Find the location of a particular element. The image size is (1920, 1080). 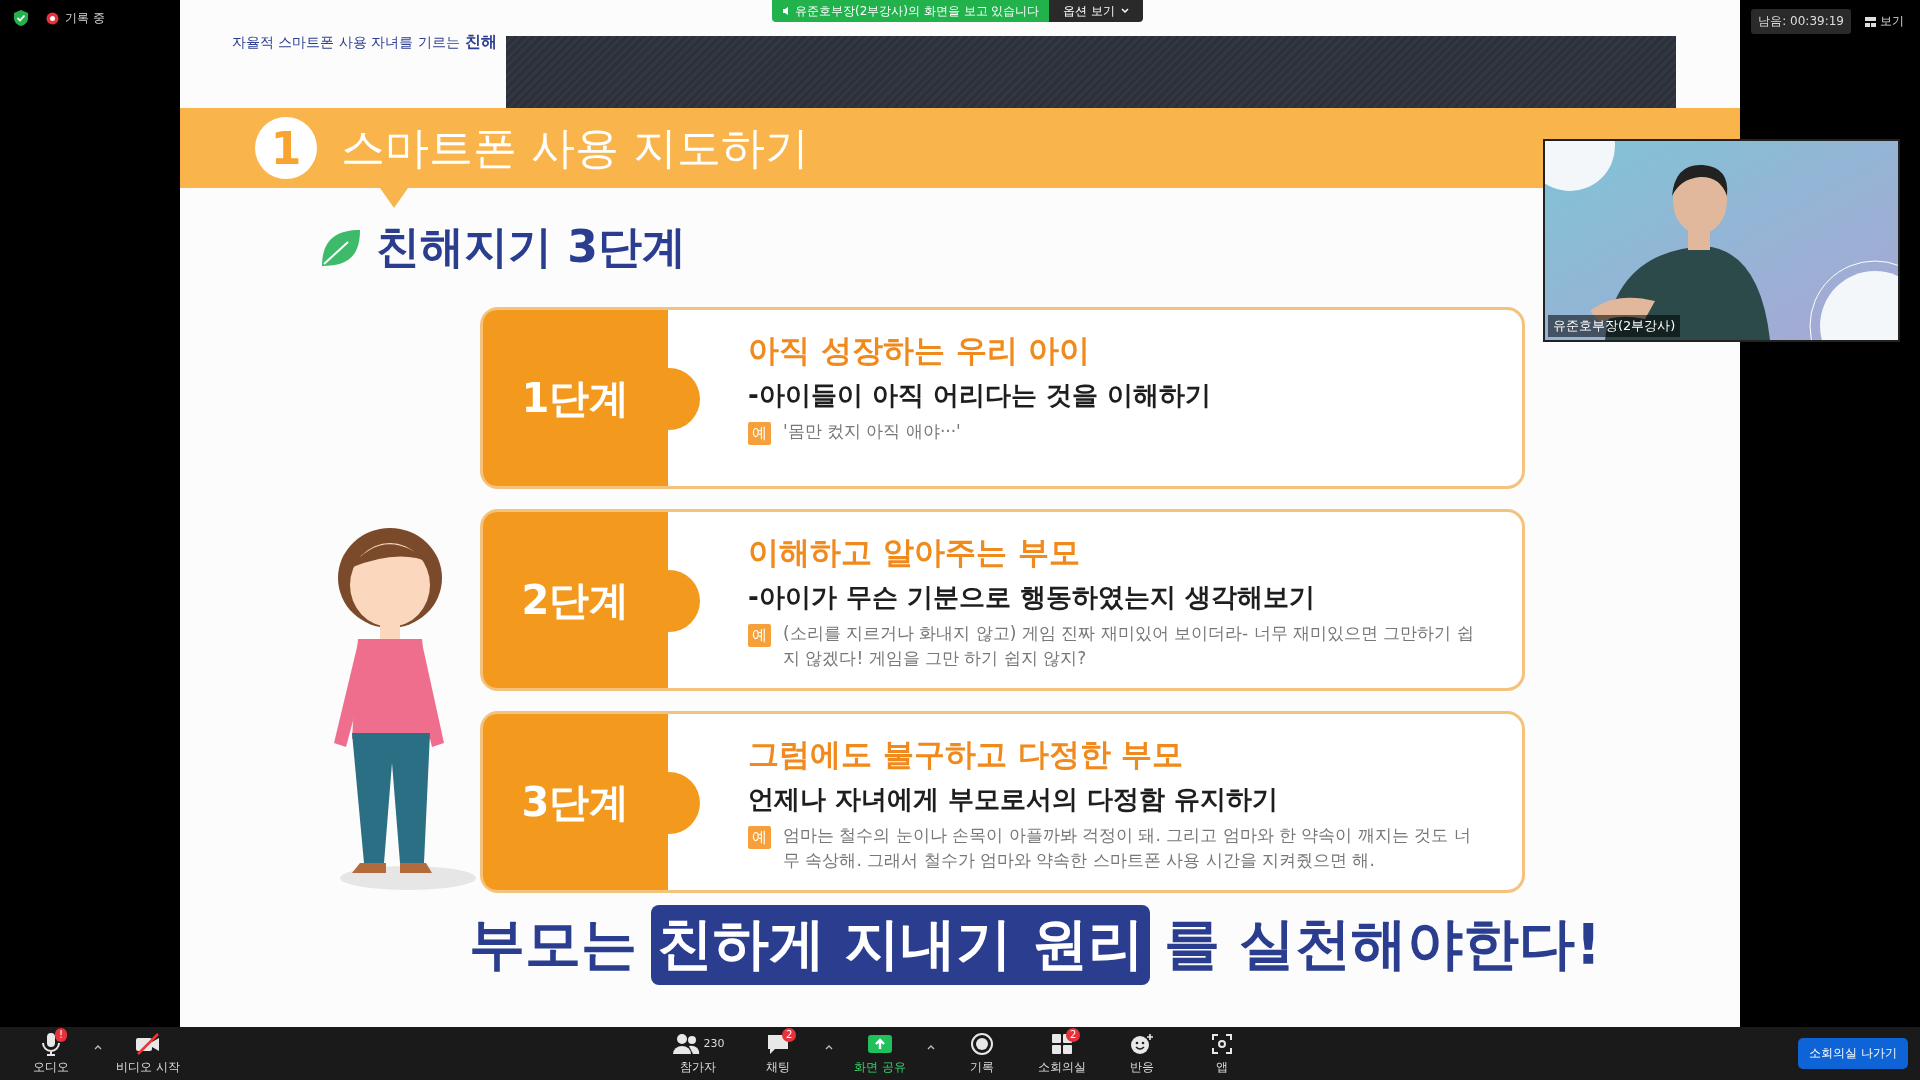

toolbar-button: 반응 is located at coordinates (1142, 1053).